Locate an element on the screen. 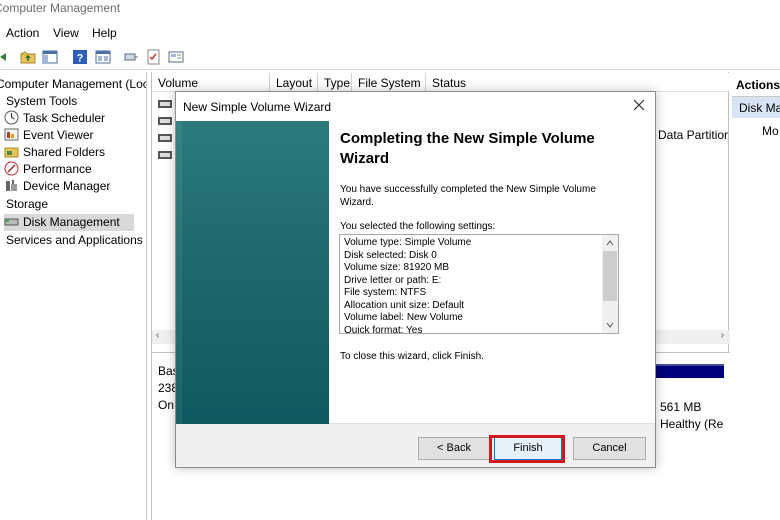  wizard-close-instruction: To close this wizard, click Finish. is located at coordinates (412, 356).